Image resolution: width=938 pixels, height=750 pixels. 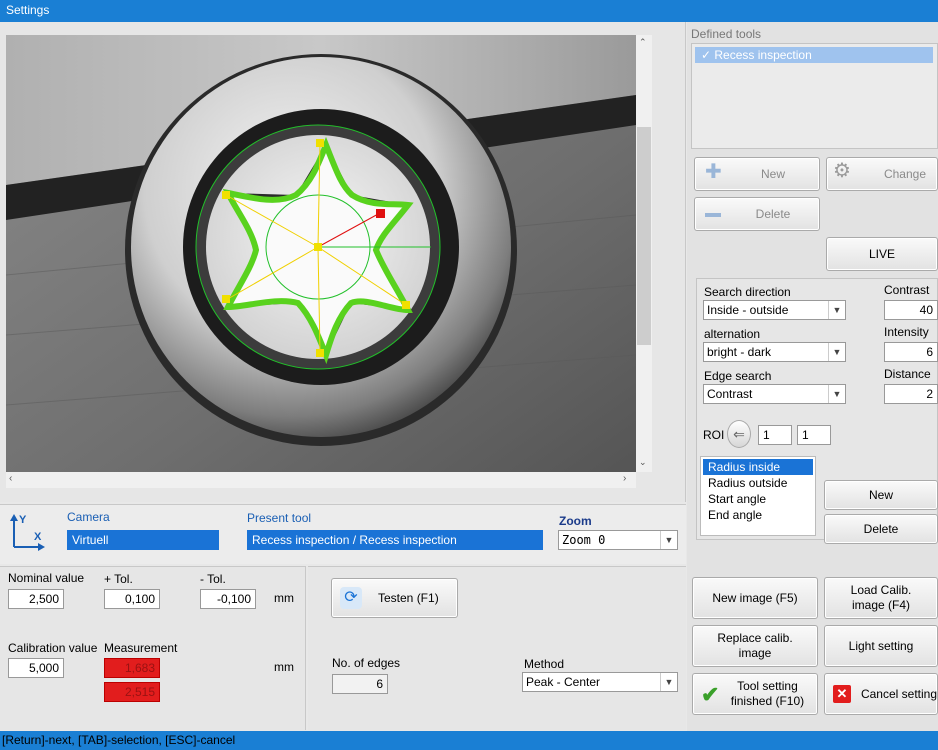 What do you see at coordinates (118, 579) in the screenshot?
I see `plus-tol-label: + Tol.` at bounding box center [118, 579].